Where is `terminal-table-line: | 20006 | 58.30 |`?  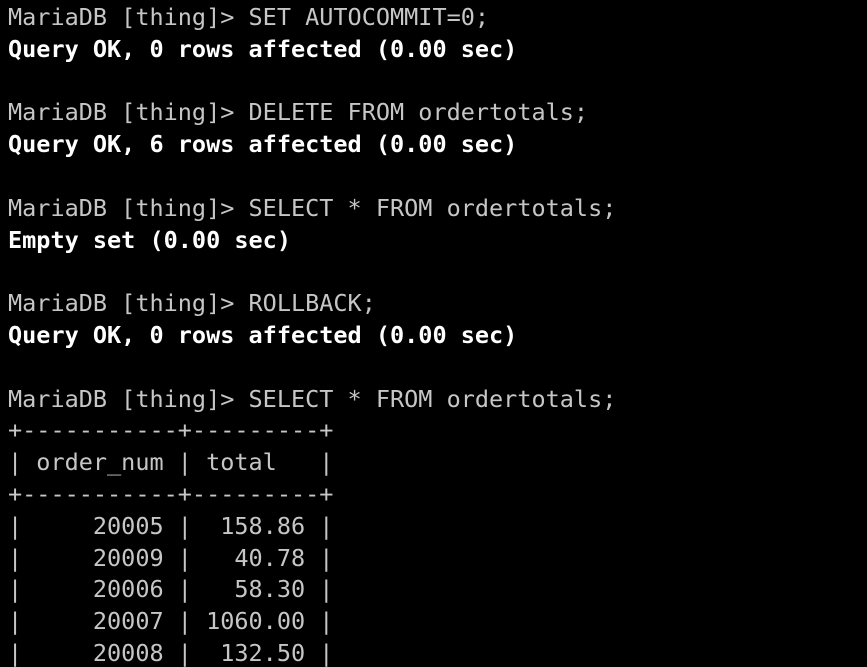 terminal-table-line: | 20006 | 58.30 | is located at coordinates (171, 589).